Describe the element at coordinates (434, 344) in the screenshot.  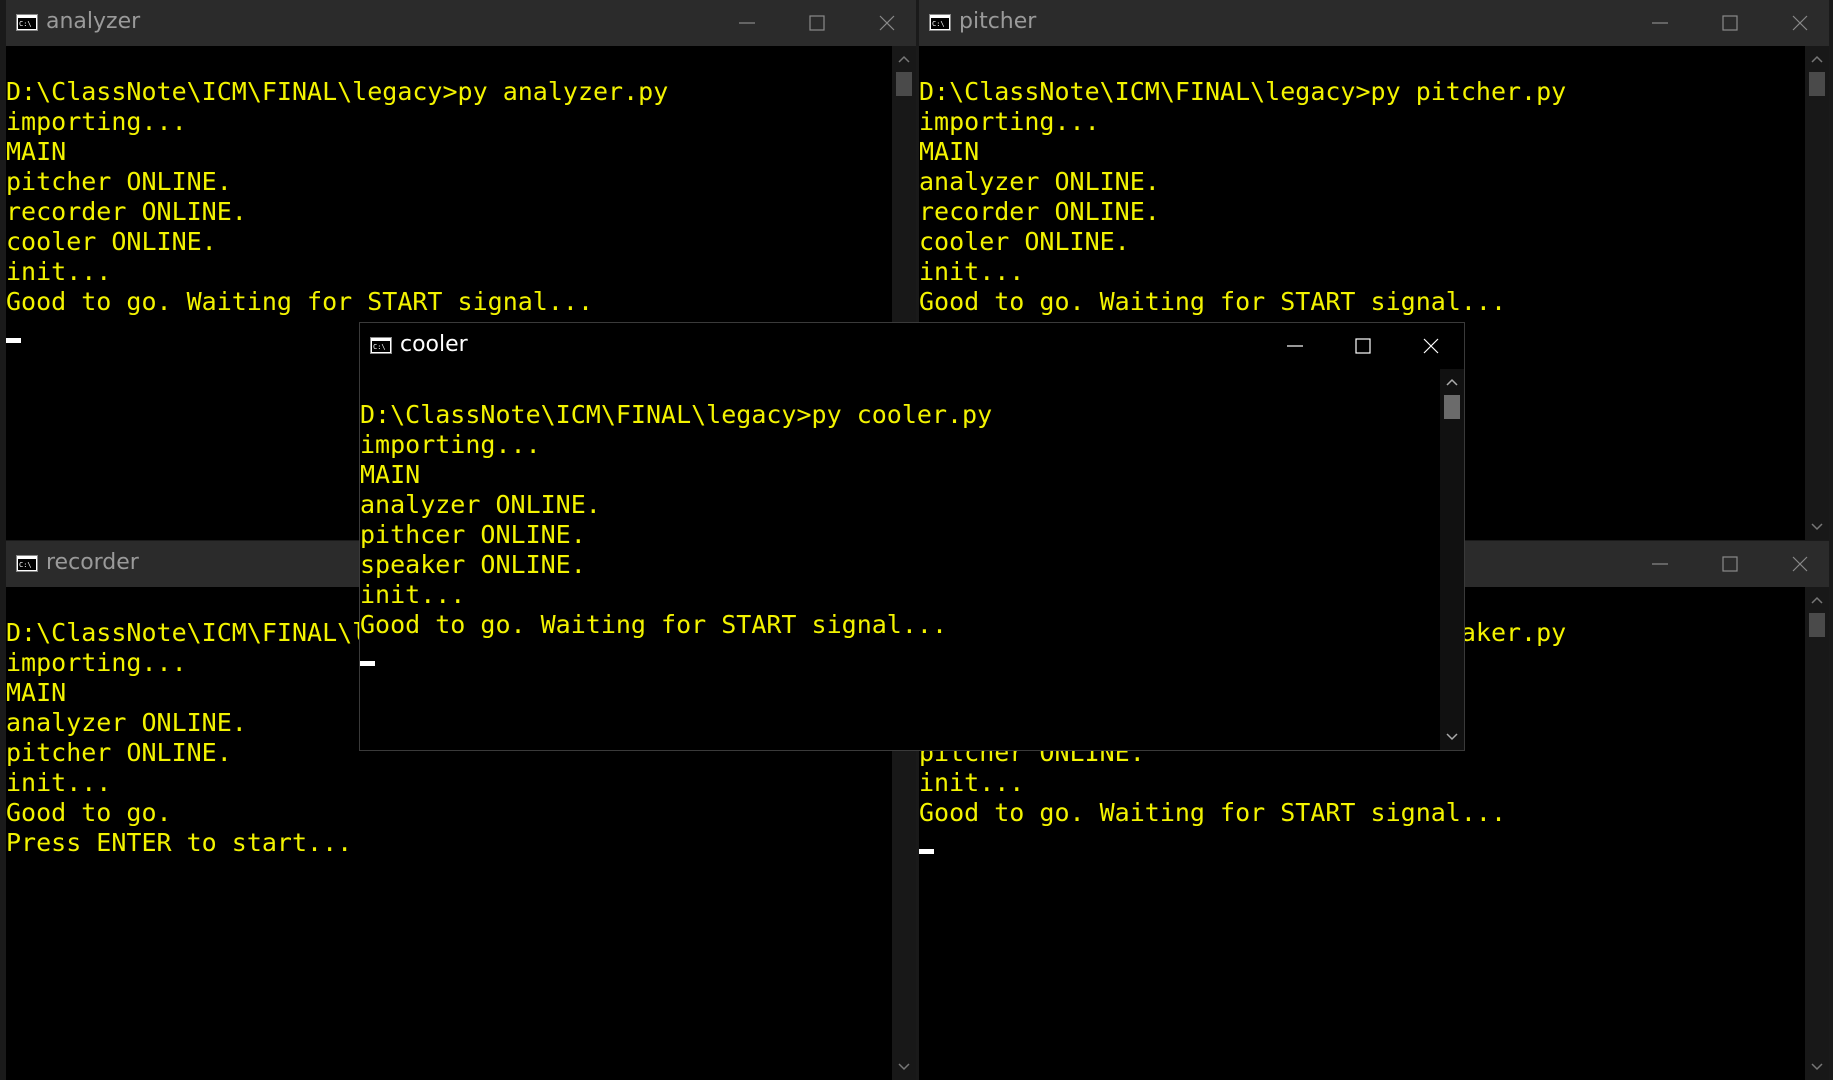
I see `window-title: cooler` at that location.